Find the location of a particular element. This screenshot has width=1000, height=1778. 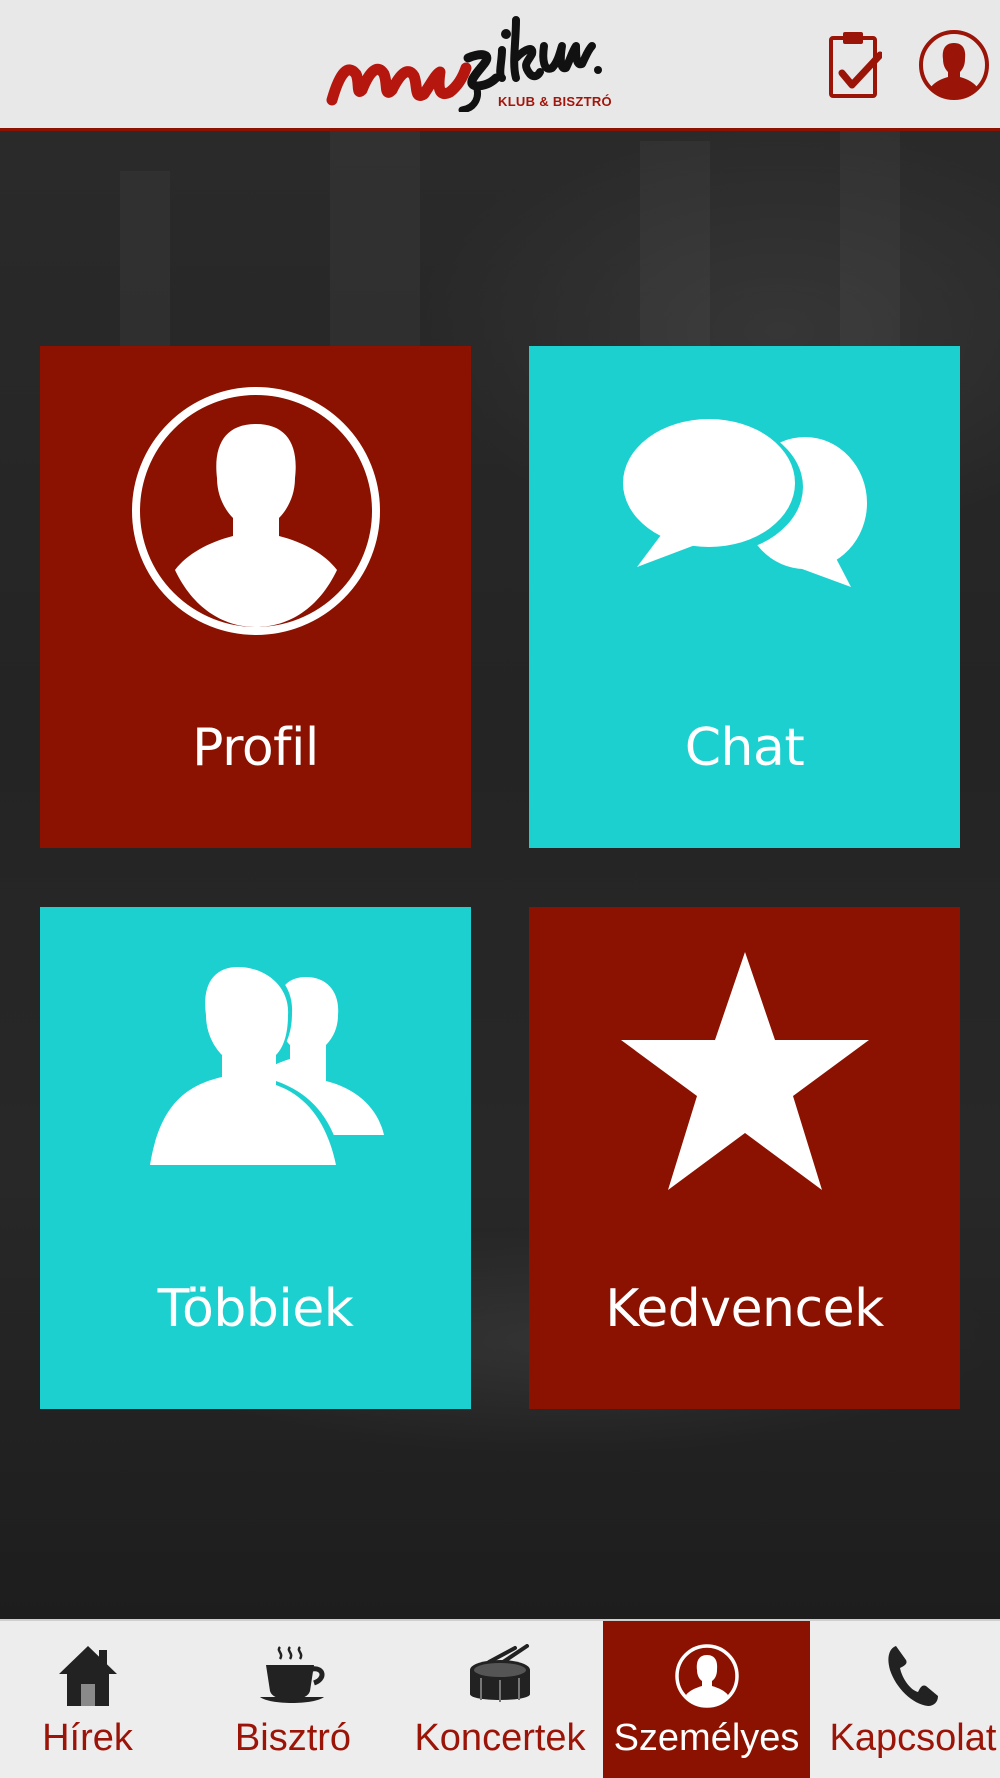

tile-chat-label: Chat is located at coordinates (744, 748).